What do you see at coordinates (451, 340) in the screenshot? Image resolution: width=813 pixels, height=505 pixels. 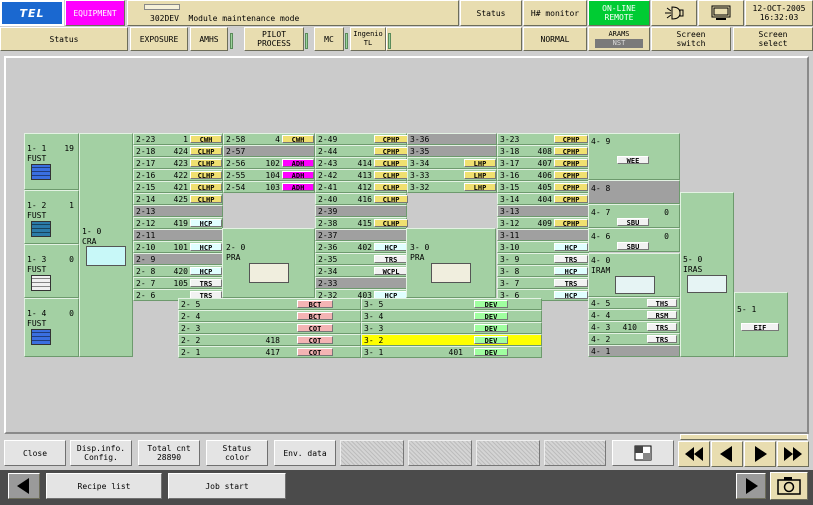 I see `module-row: 3- 2 DEV` at bounding box center [451, 340].